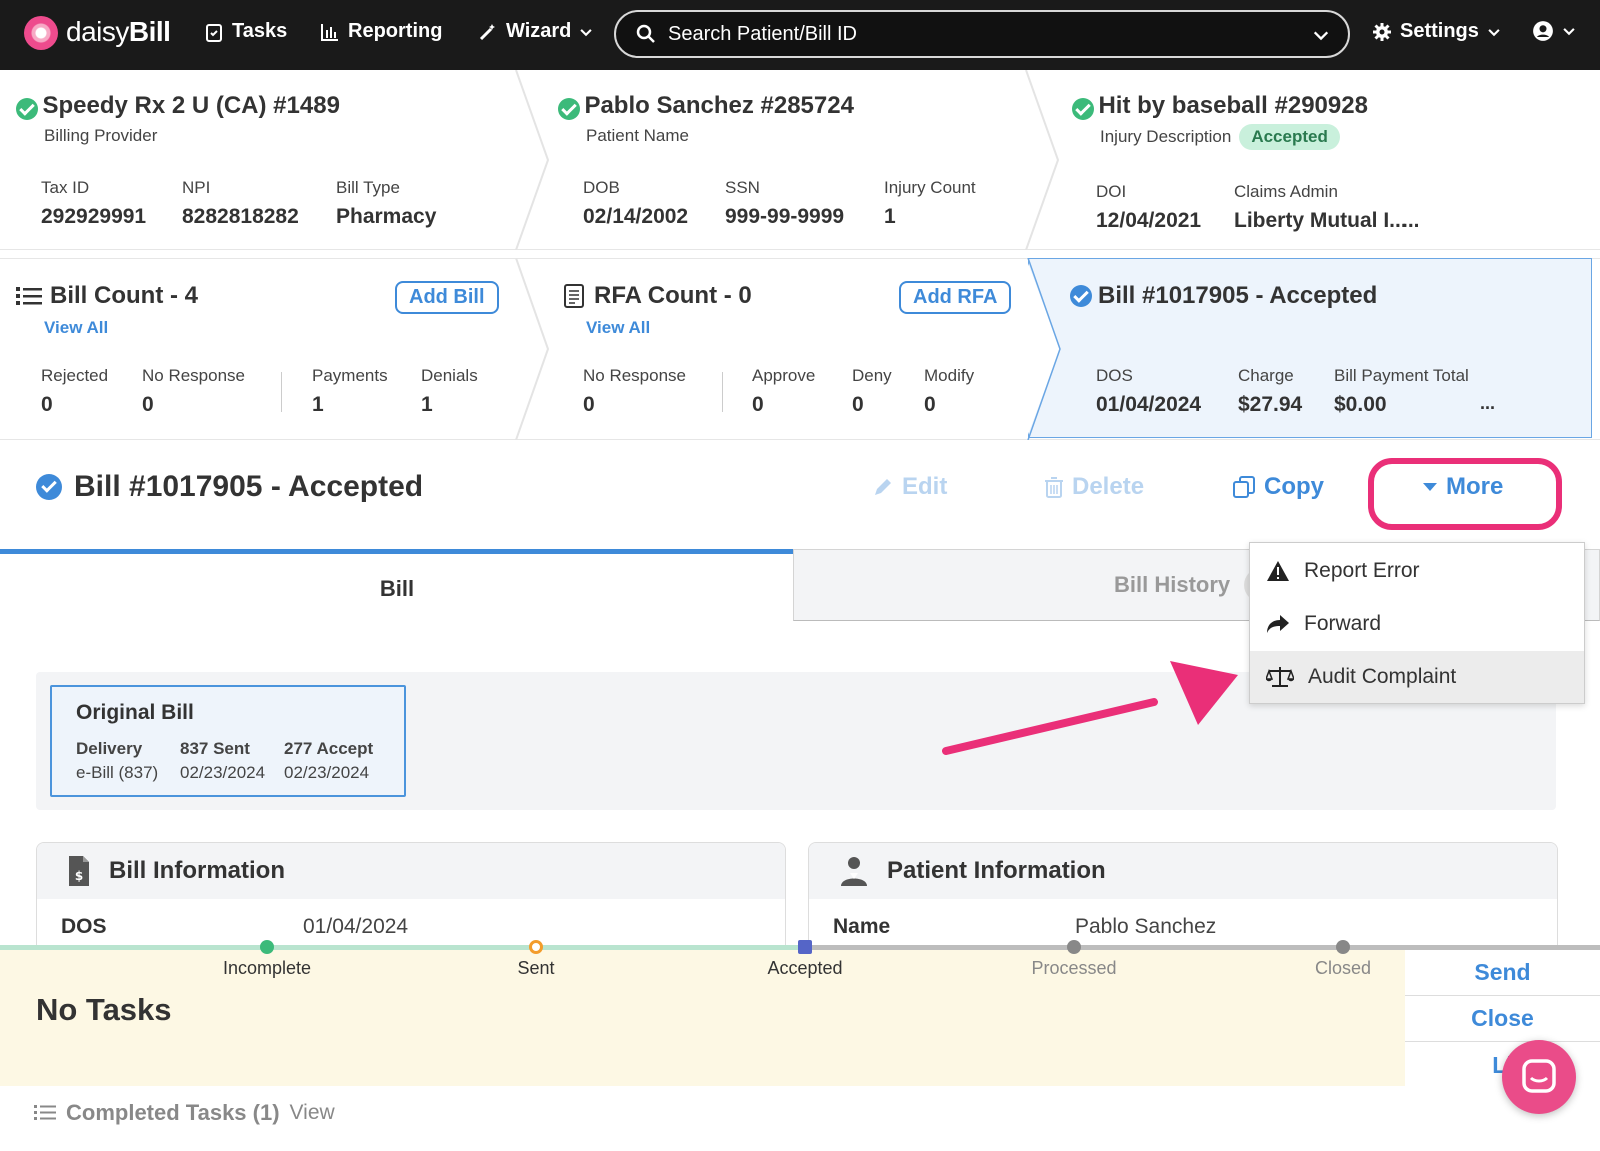 This screenshot has width=1600, height=1151. What do you see at coordinates (65, 187) in the screenshot?
I see `provider-field-label: Tax ID` at bounding box center [65, 187].